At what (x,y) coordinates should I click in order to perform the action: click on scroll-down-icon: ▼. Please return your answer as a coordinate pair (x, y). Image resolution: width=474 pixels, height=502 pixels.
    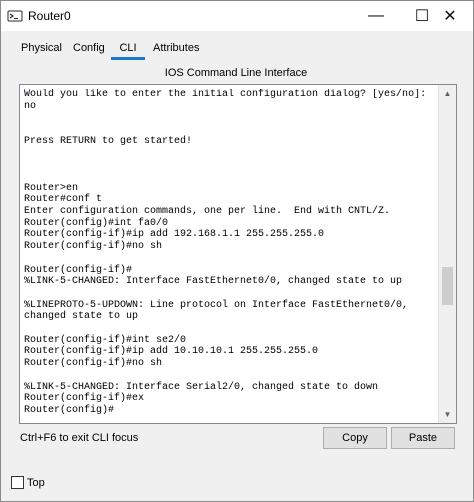
    Looking at the image, I should click on (447, 414).